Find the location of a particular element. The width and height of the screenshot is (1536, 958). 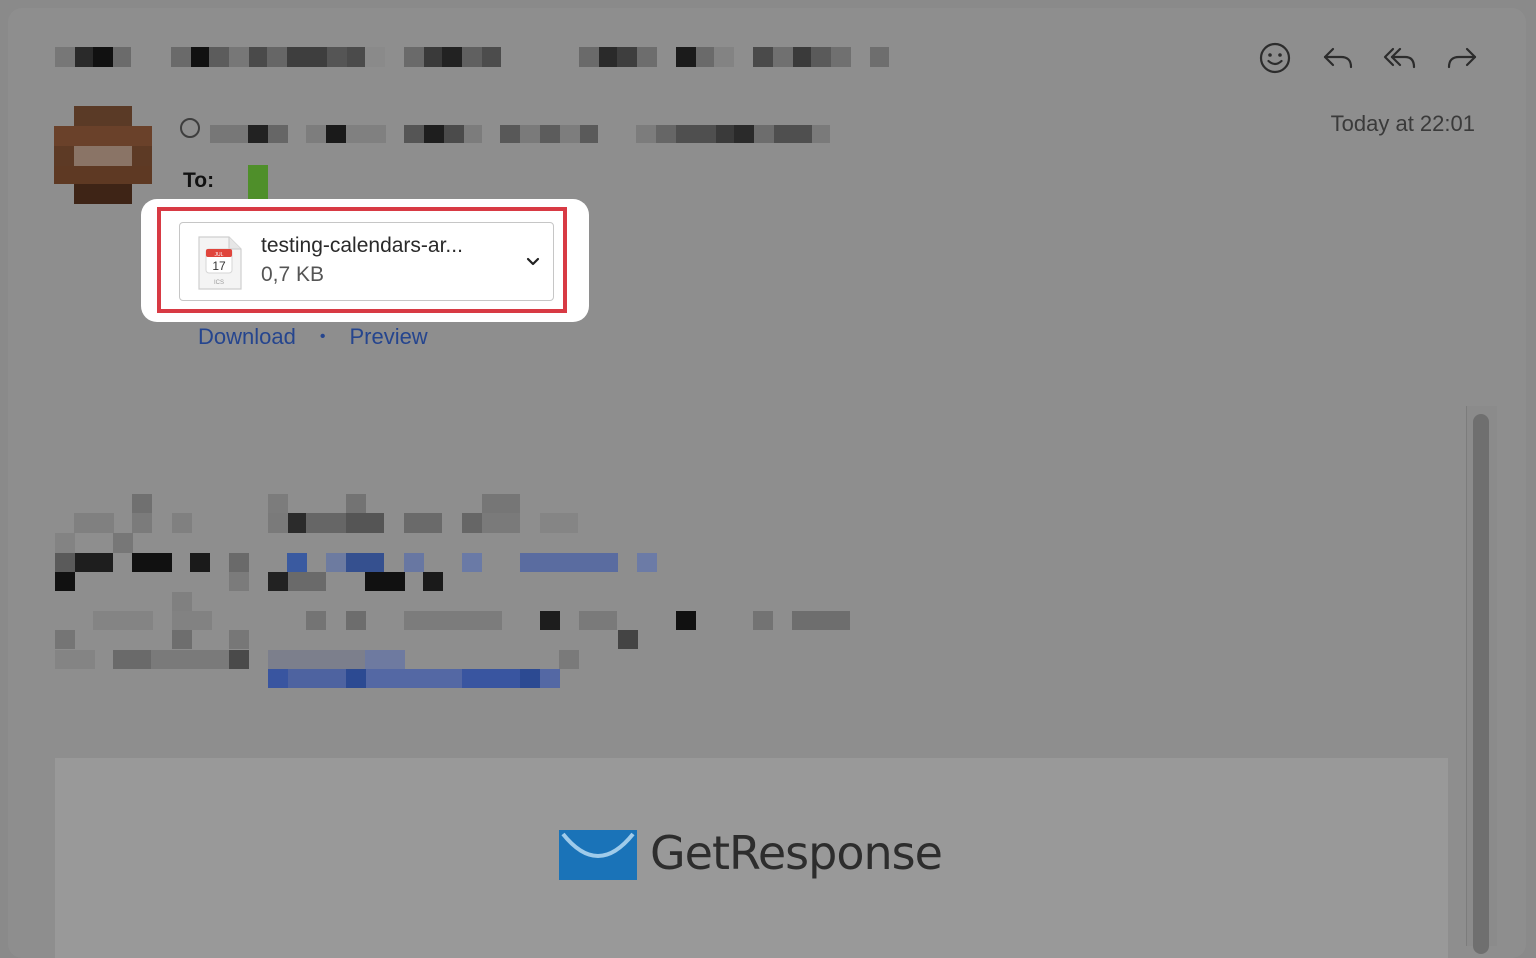

smiley-icon is located at coordinates (1275, 58).